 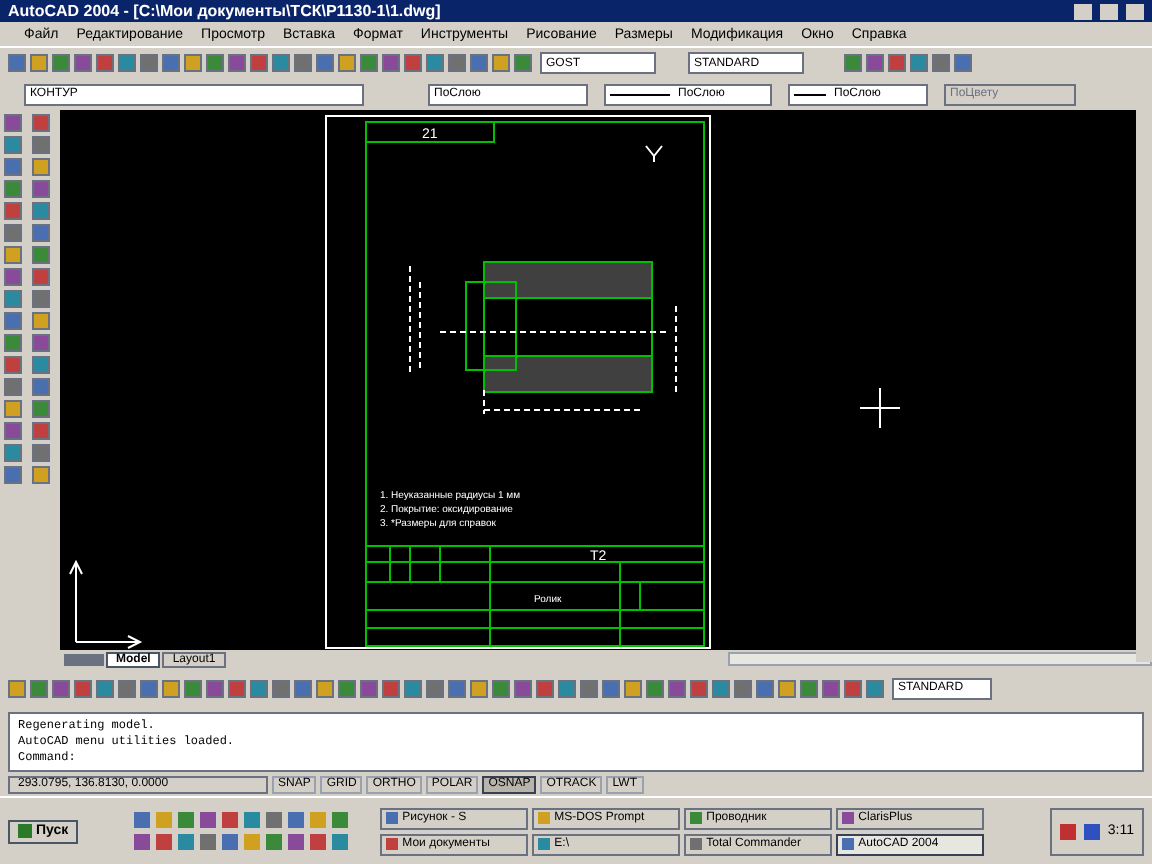 What do you see at coordinates (1135, 11) in the screenshot?
I see `close-button` at bounding box center [1135, 11].